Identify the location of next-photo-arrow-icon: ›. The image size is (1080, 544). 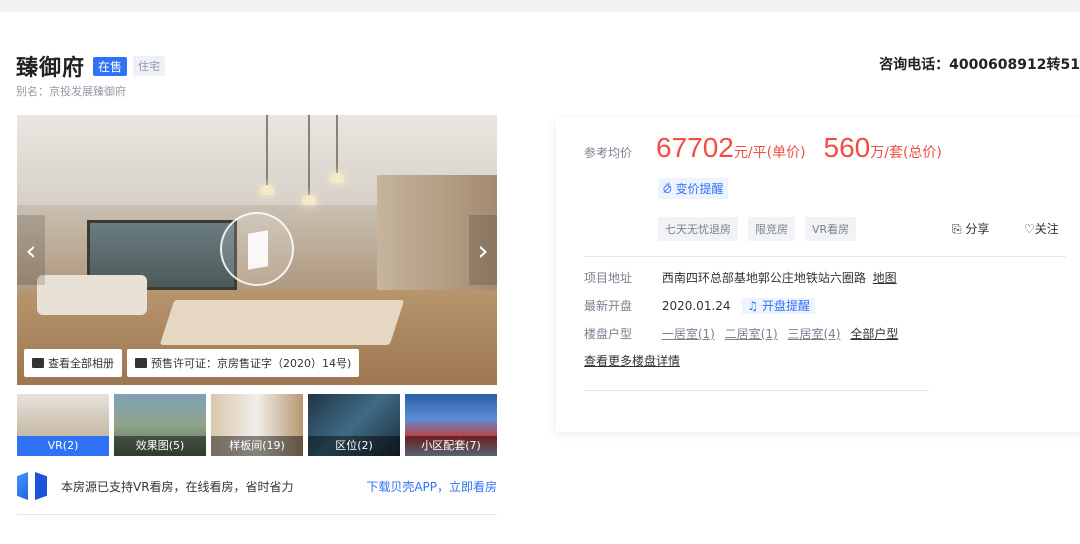
(483, 250).